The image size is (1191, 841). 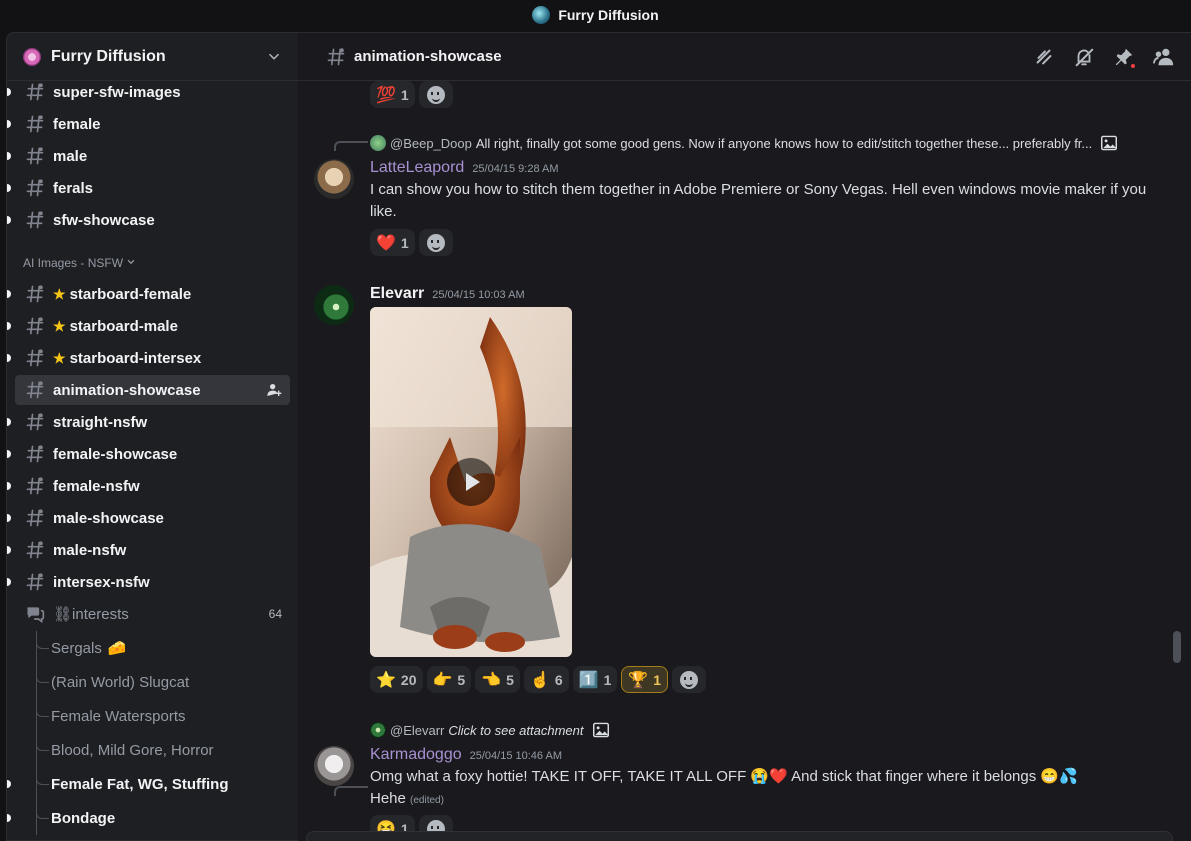 I want to click on channel-male: male, so click(x=148, y=156).